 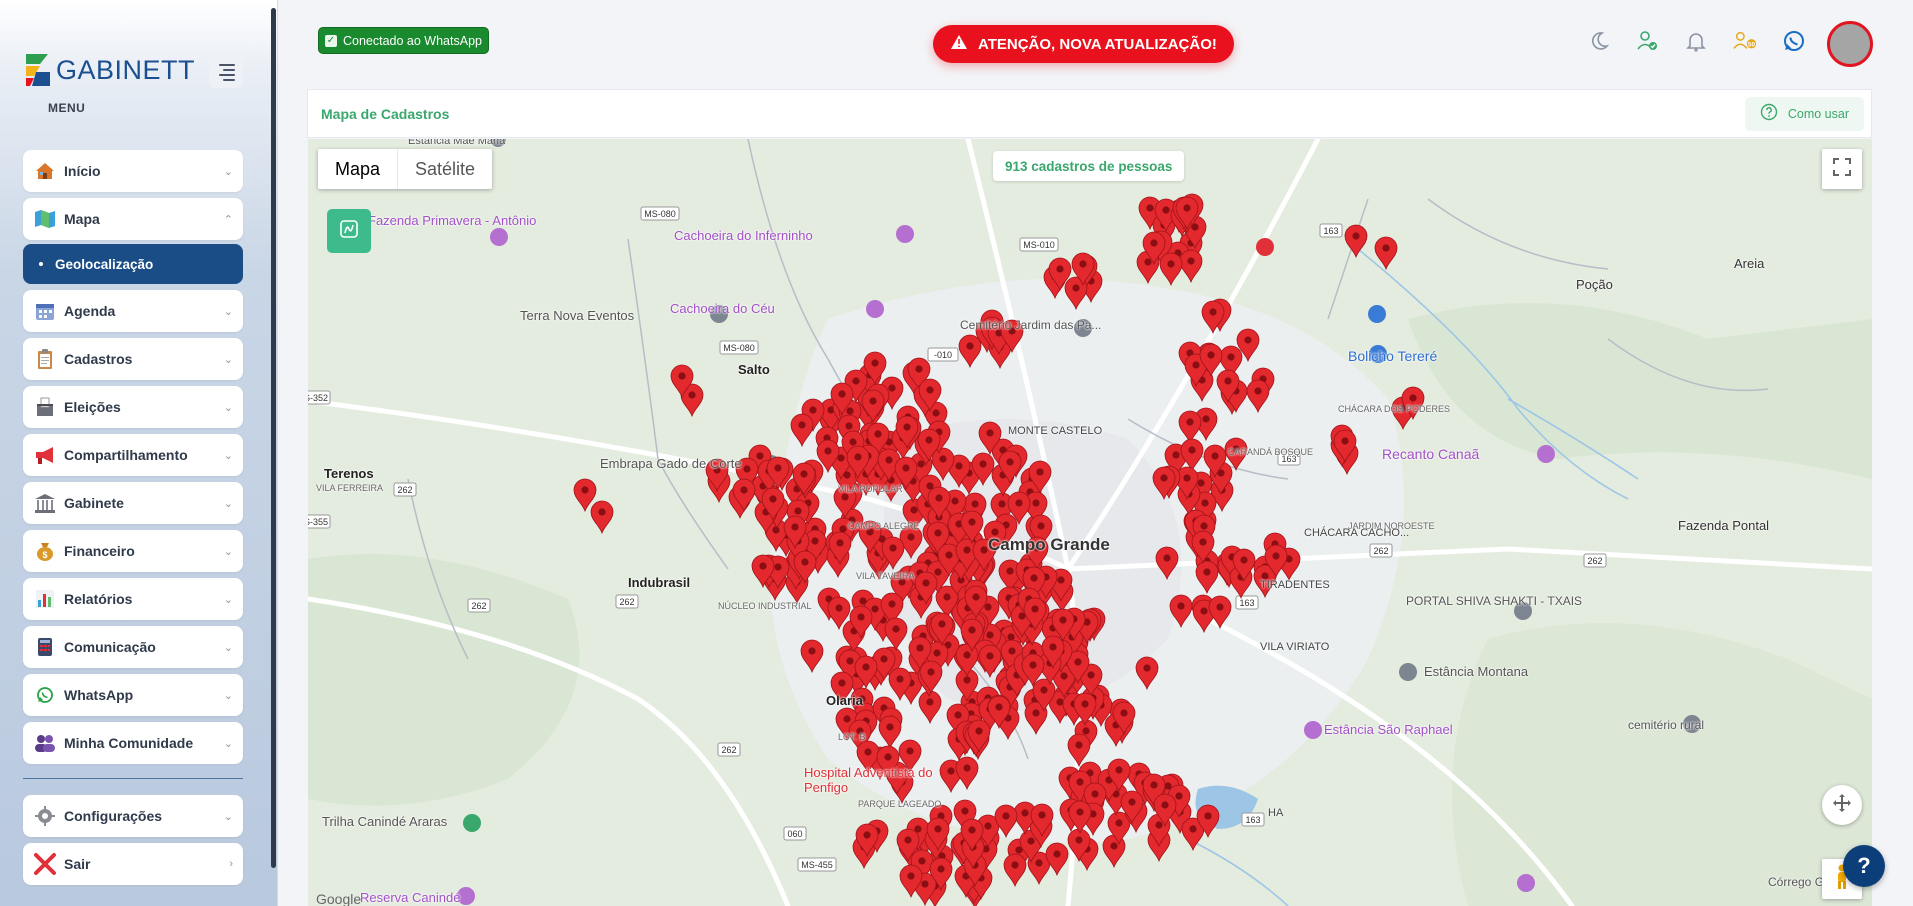 What do you see at coordinates (577, 315) in the screenshot?
I see `map-place-label: Terra Nova Eventos` at bounding box center [577, 315].